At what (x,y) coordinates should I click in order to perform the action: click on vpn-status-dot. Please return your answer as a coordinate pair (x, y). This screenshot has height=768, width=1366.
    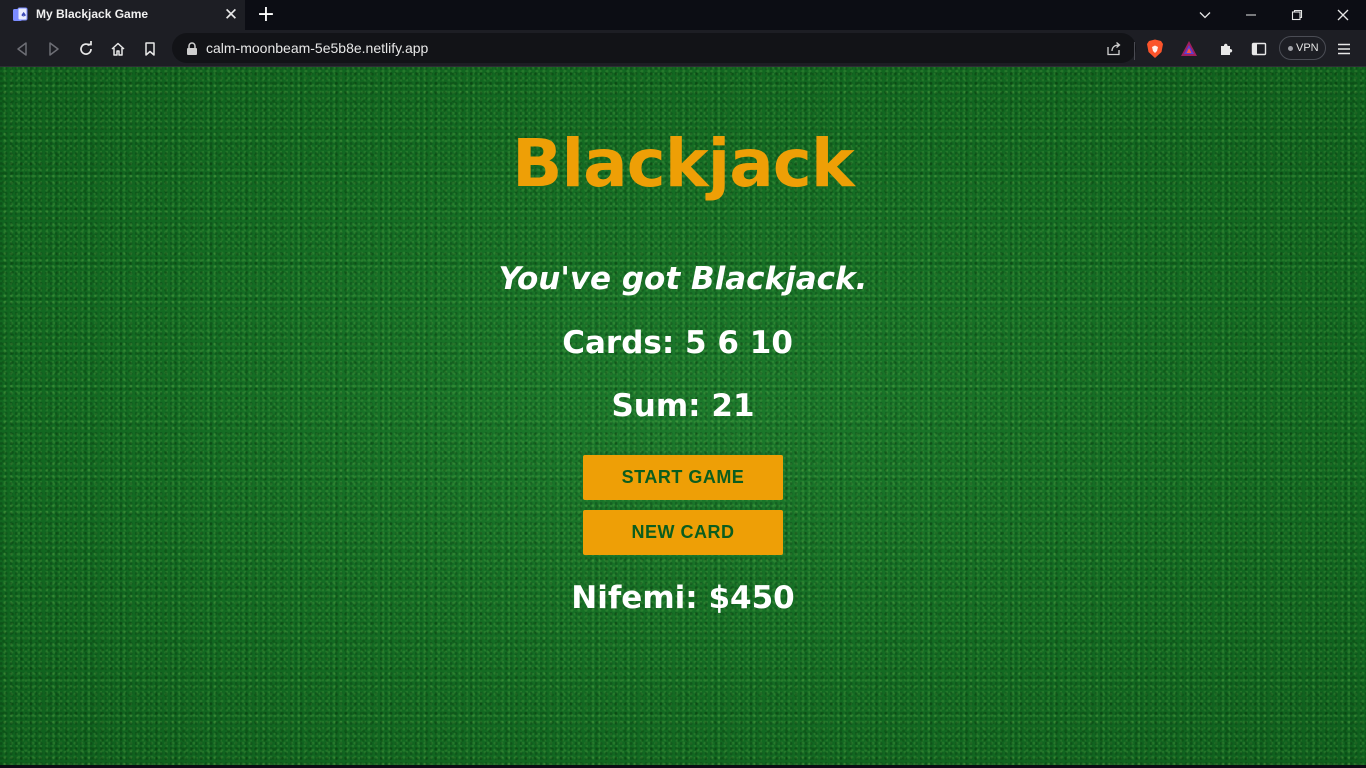
    Looking at the image, I should click on (1290, 48).